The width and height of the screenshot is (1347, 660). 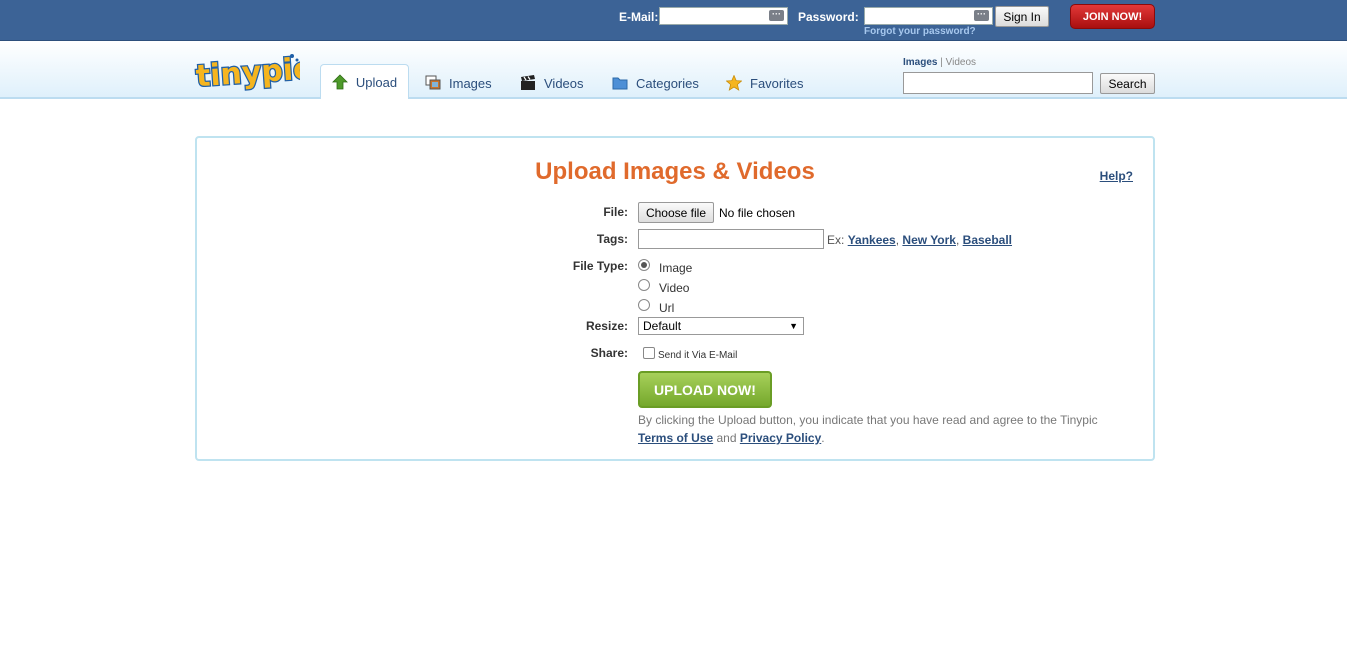 I want to click on forgot-password-link: Forgot your password?, so click(x=920, y=31).